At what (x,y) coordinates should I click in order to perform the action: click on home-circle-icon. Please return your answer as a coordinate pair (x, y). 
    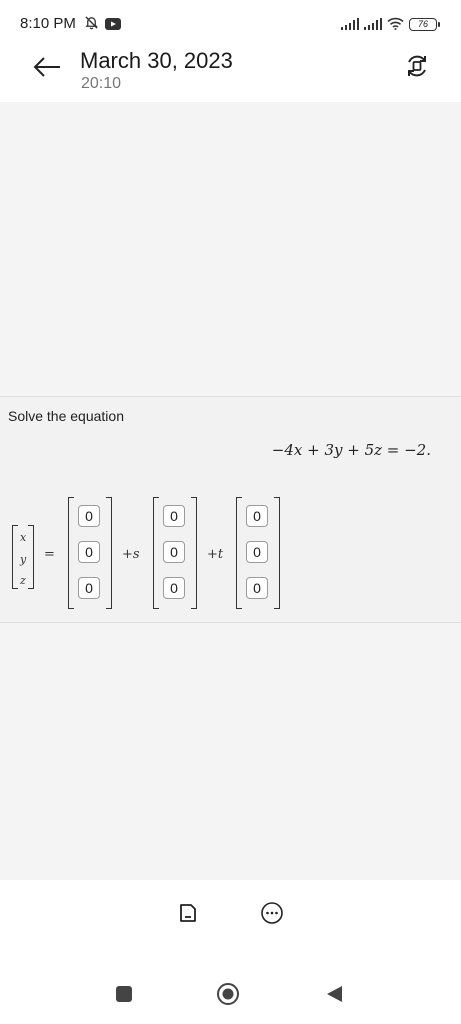
    Looking at the image, I should click on (228, 996).